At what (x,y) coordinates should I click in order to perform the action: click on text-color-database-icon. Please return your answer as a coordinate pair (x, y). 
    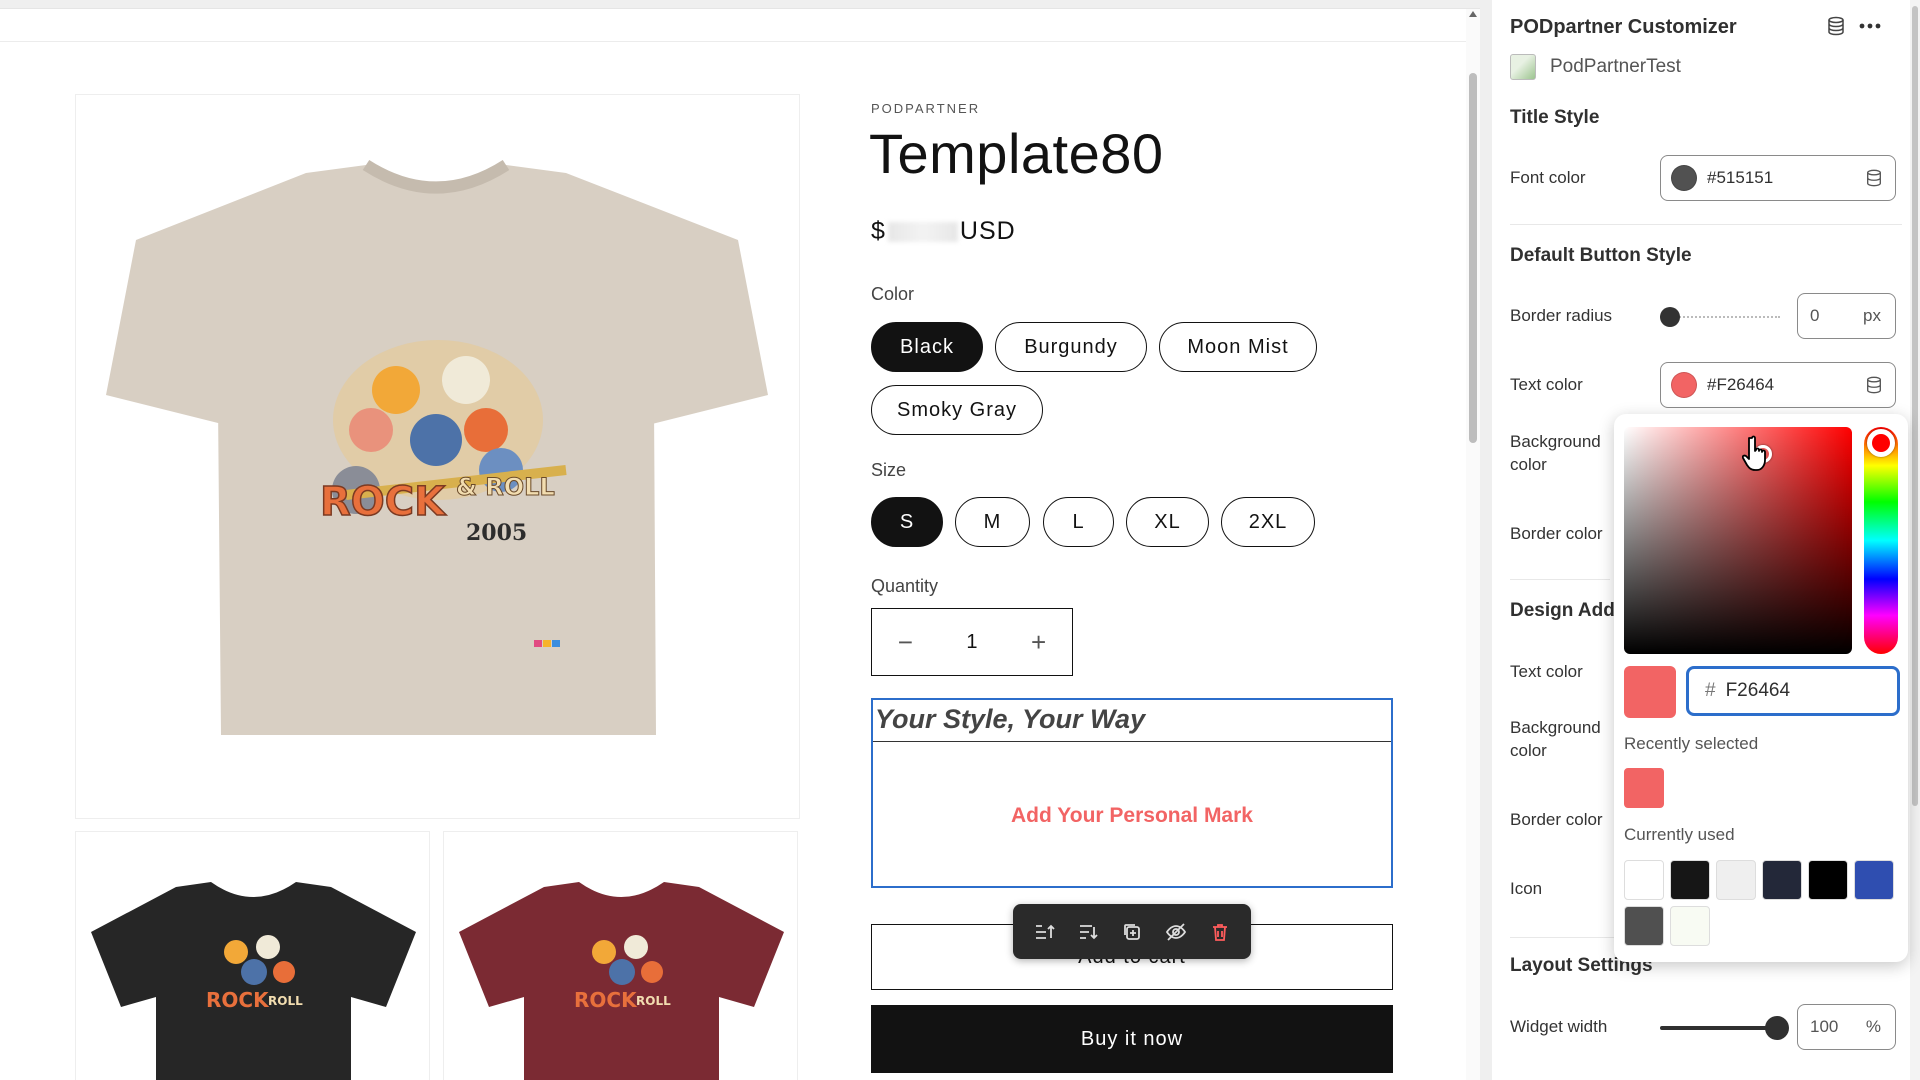
    Looking at the image, I should click on (1874, 387).